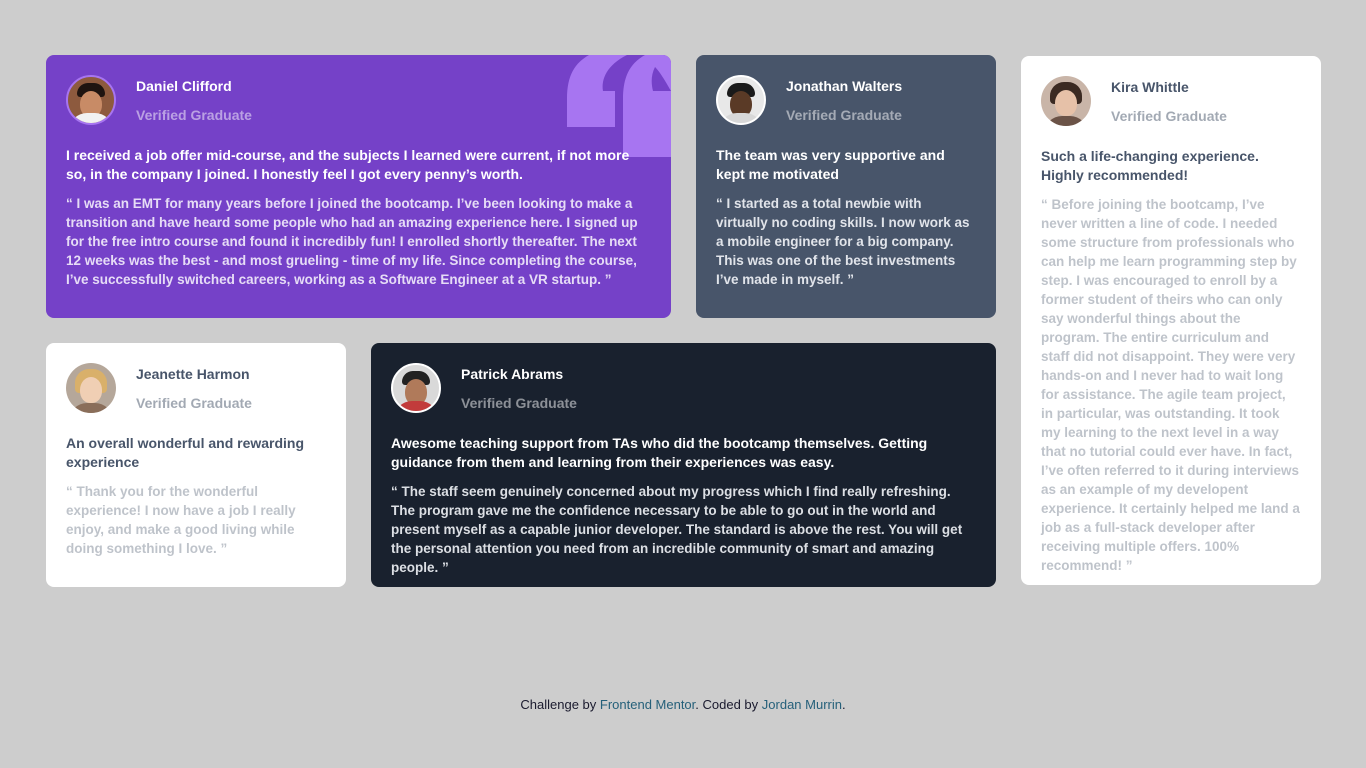  Describe the element at coordinates (91, 100) in the screenshot. I see `avatar-daniel` at that location.